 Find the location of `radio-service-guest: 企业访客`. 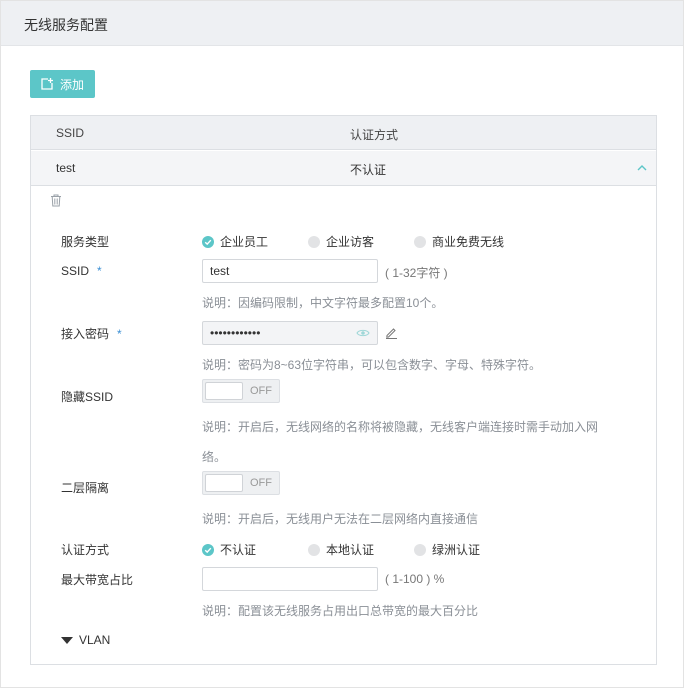

radio-service-guest: 企业访客 is located at coordinates (341, 241).